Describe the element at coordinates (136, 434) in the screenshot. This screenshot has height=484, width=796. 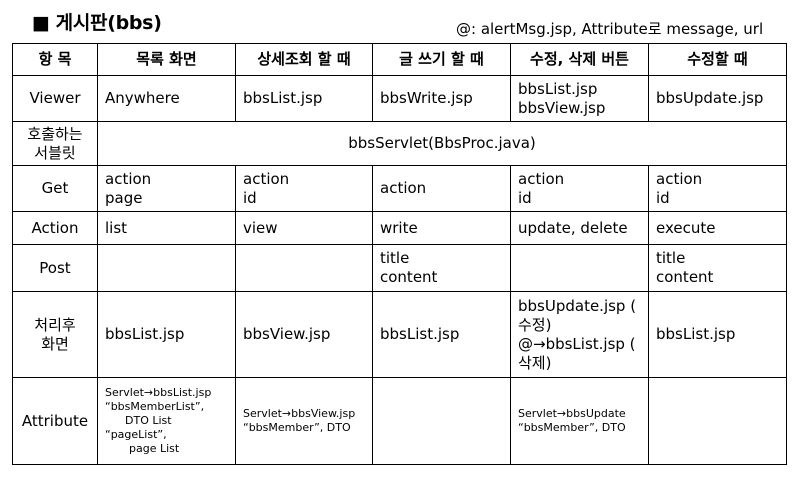
I see `cell-line: “pageList”,` at that location.